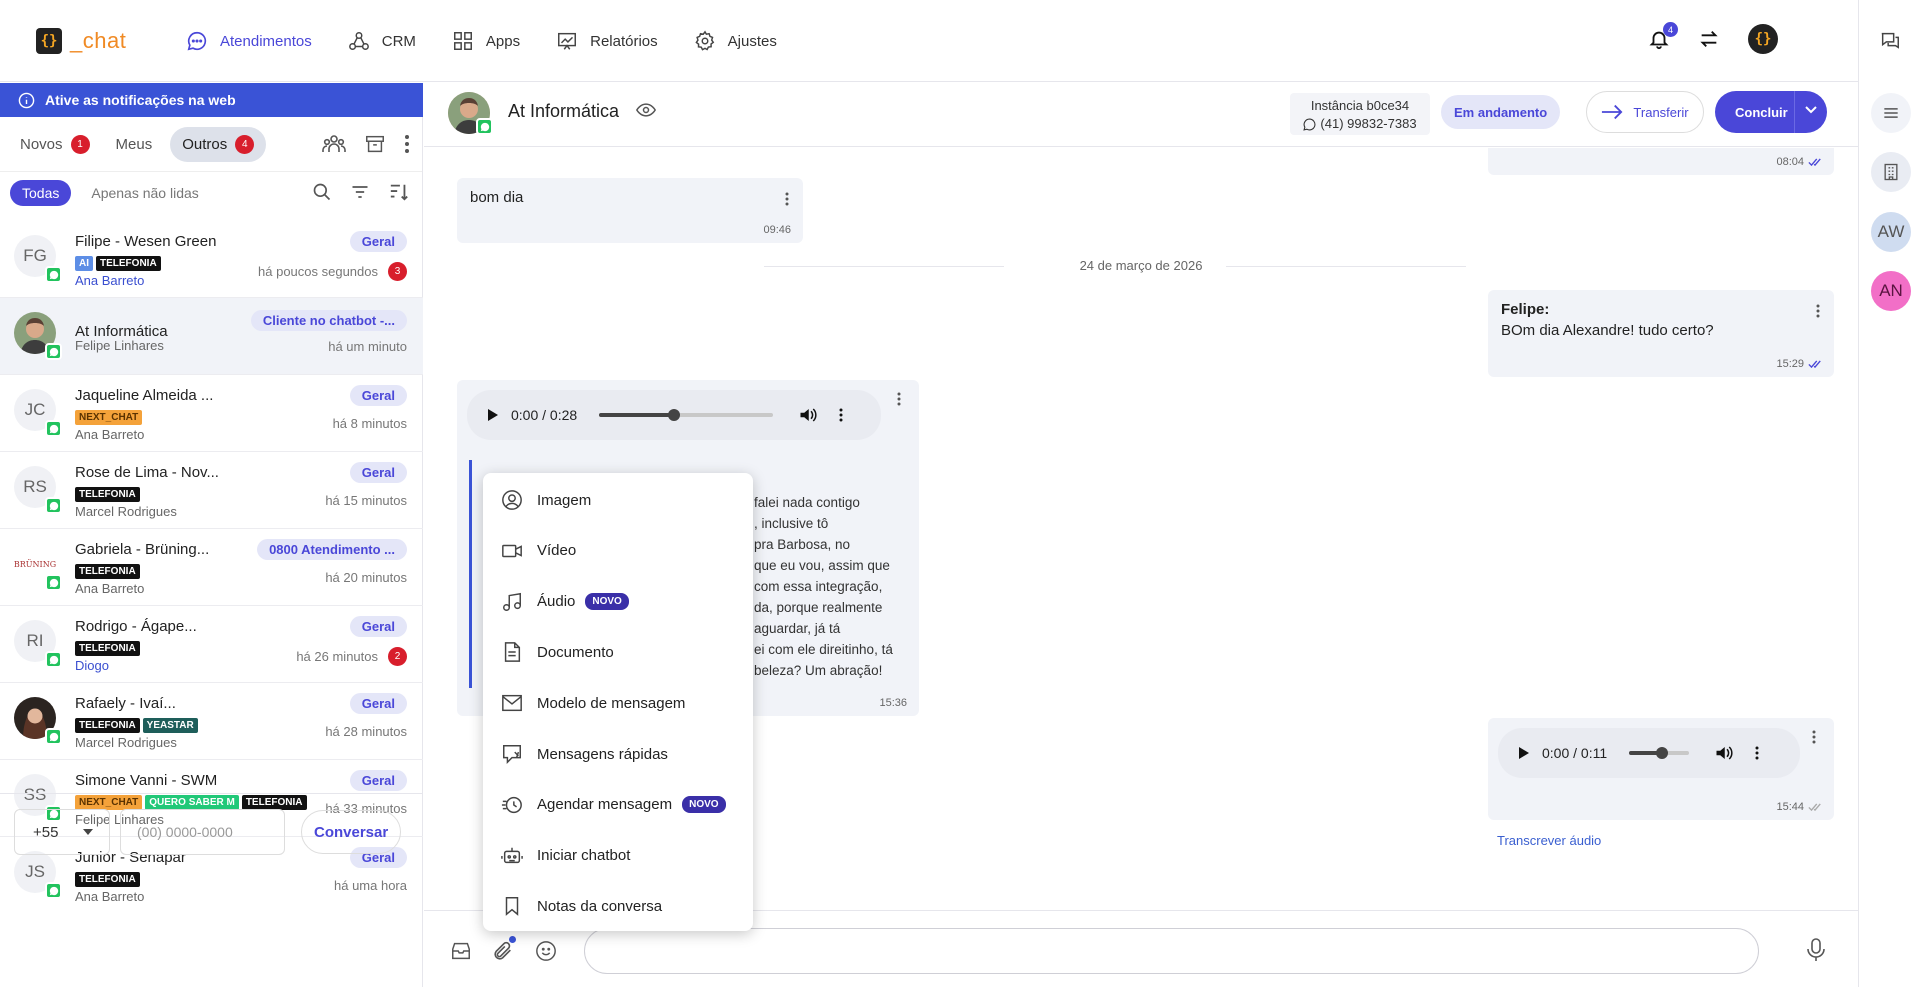  I want to click on attach-menu-item: Documento, so click(618, 652).